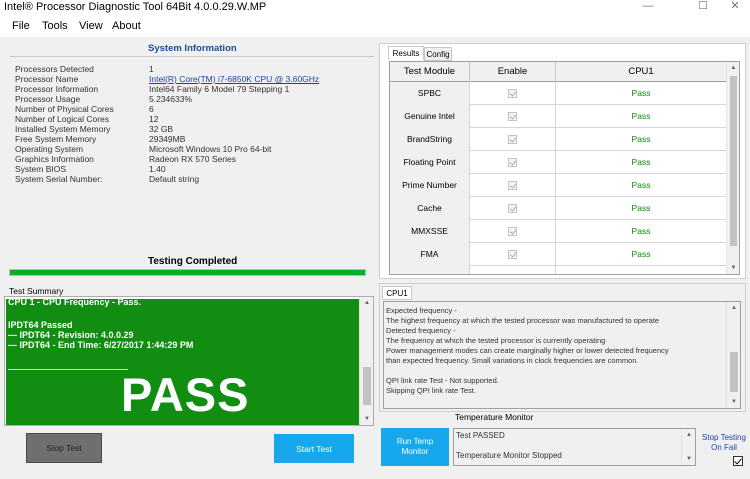  What do you see at coordinates (513, 72) in the screenshot?
I see `header-enable: Enable` at bounding box center [513, 72].